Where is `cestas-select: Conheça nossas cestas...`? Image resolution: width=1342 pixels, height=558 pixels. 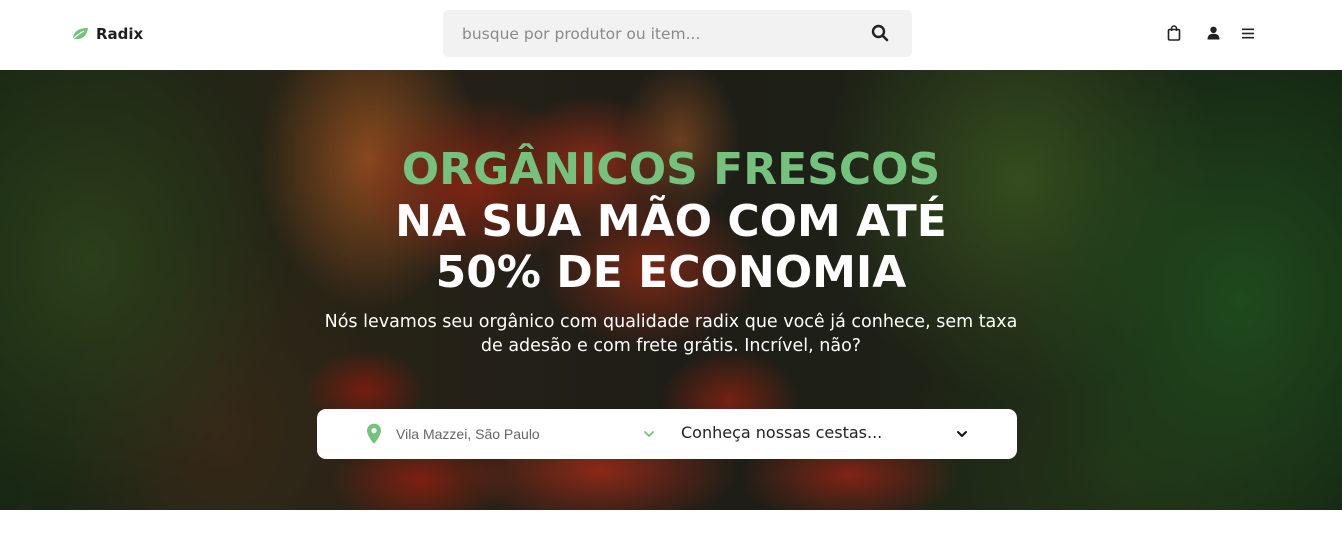 cestas-select: Conheça nossas cestas... is located at coordinates (781, 432).